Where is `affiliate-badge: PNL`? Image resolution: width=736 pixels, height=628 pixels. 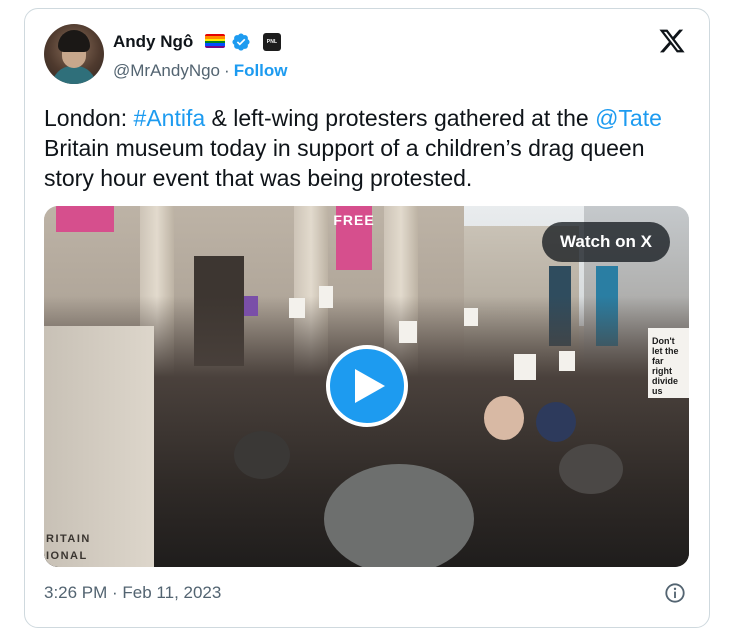 affiliate-badge: PNL is located at coordinates (272, 42).